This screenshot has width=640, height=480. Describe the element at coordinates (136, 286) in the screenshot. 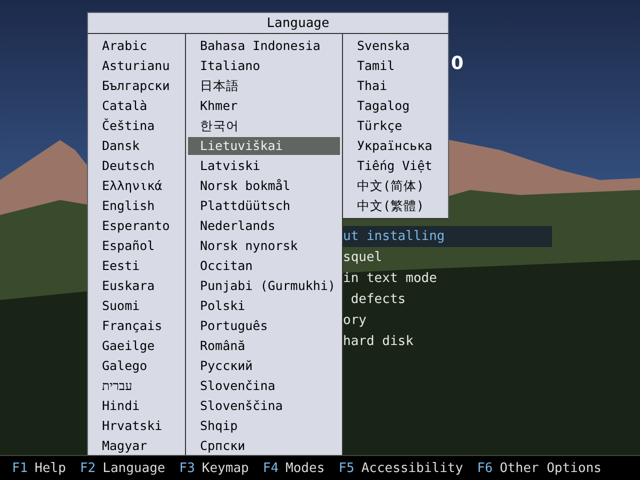

I see `language-option: Euskara` at that location.